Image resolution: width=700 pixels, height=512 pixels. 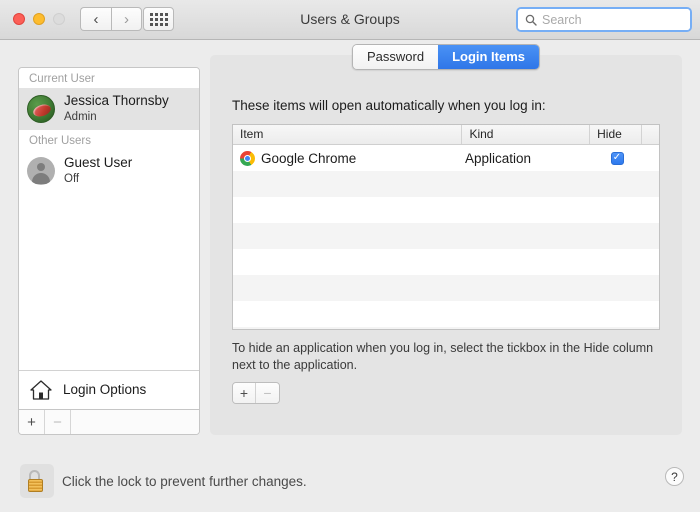 What do you see at coordinates (32, 422) in the screenshot?
I see `add-user-button: +` at bounding box center [32, 422].